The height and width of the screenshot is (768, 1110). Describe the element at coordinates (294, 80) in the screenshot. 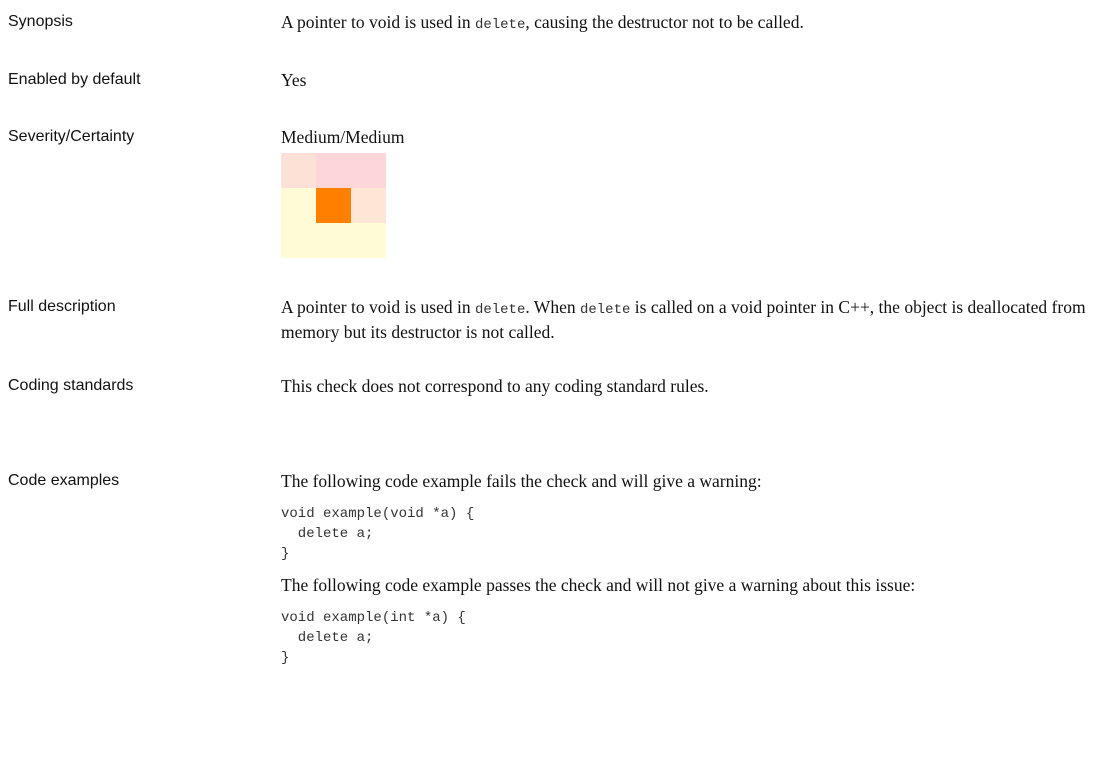

I see `enabled-by-default-value: Yes` at that location.